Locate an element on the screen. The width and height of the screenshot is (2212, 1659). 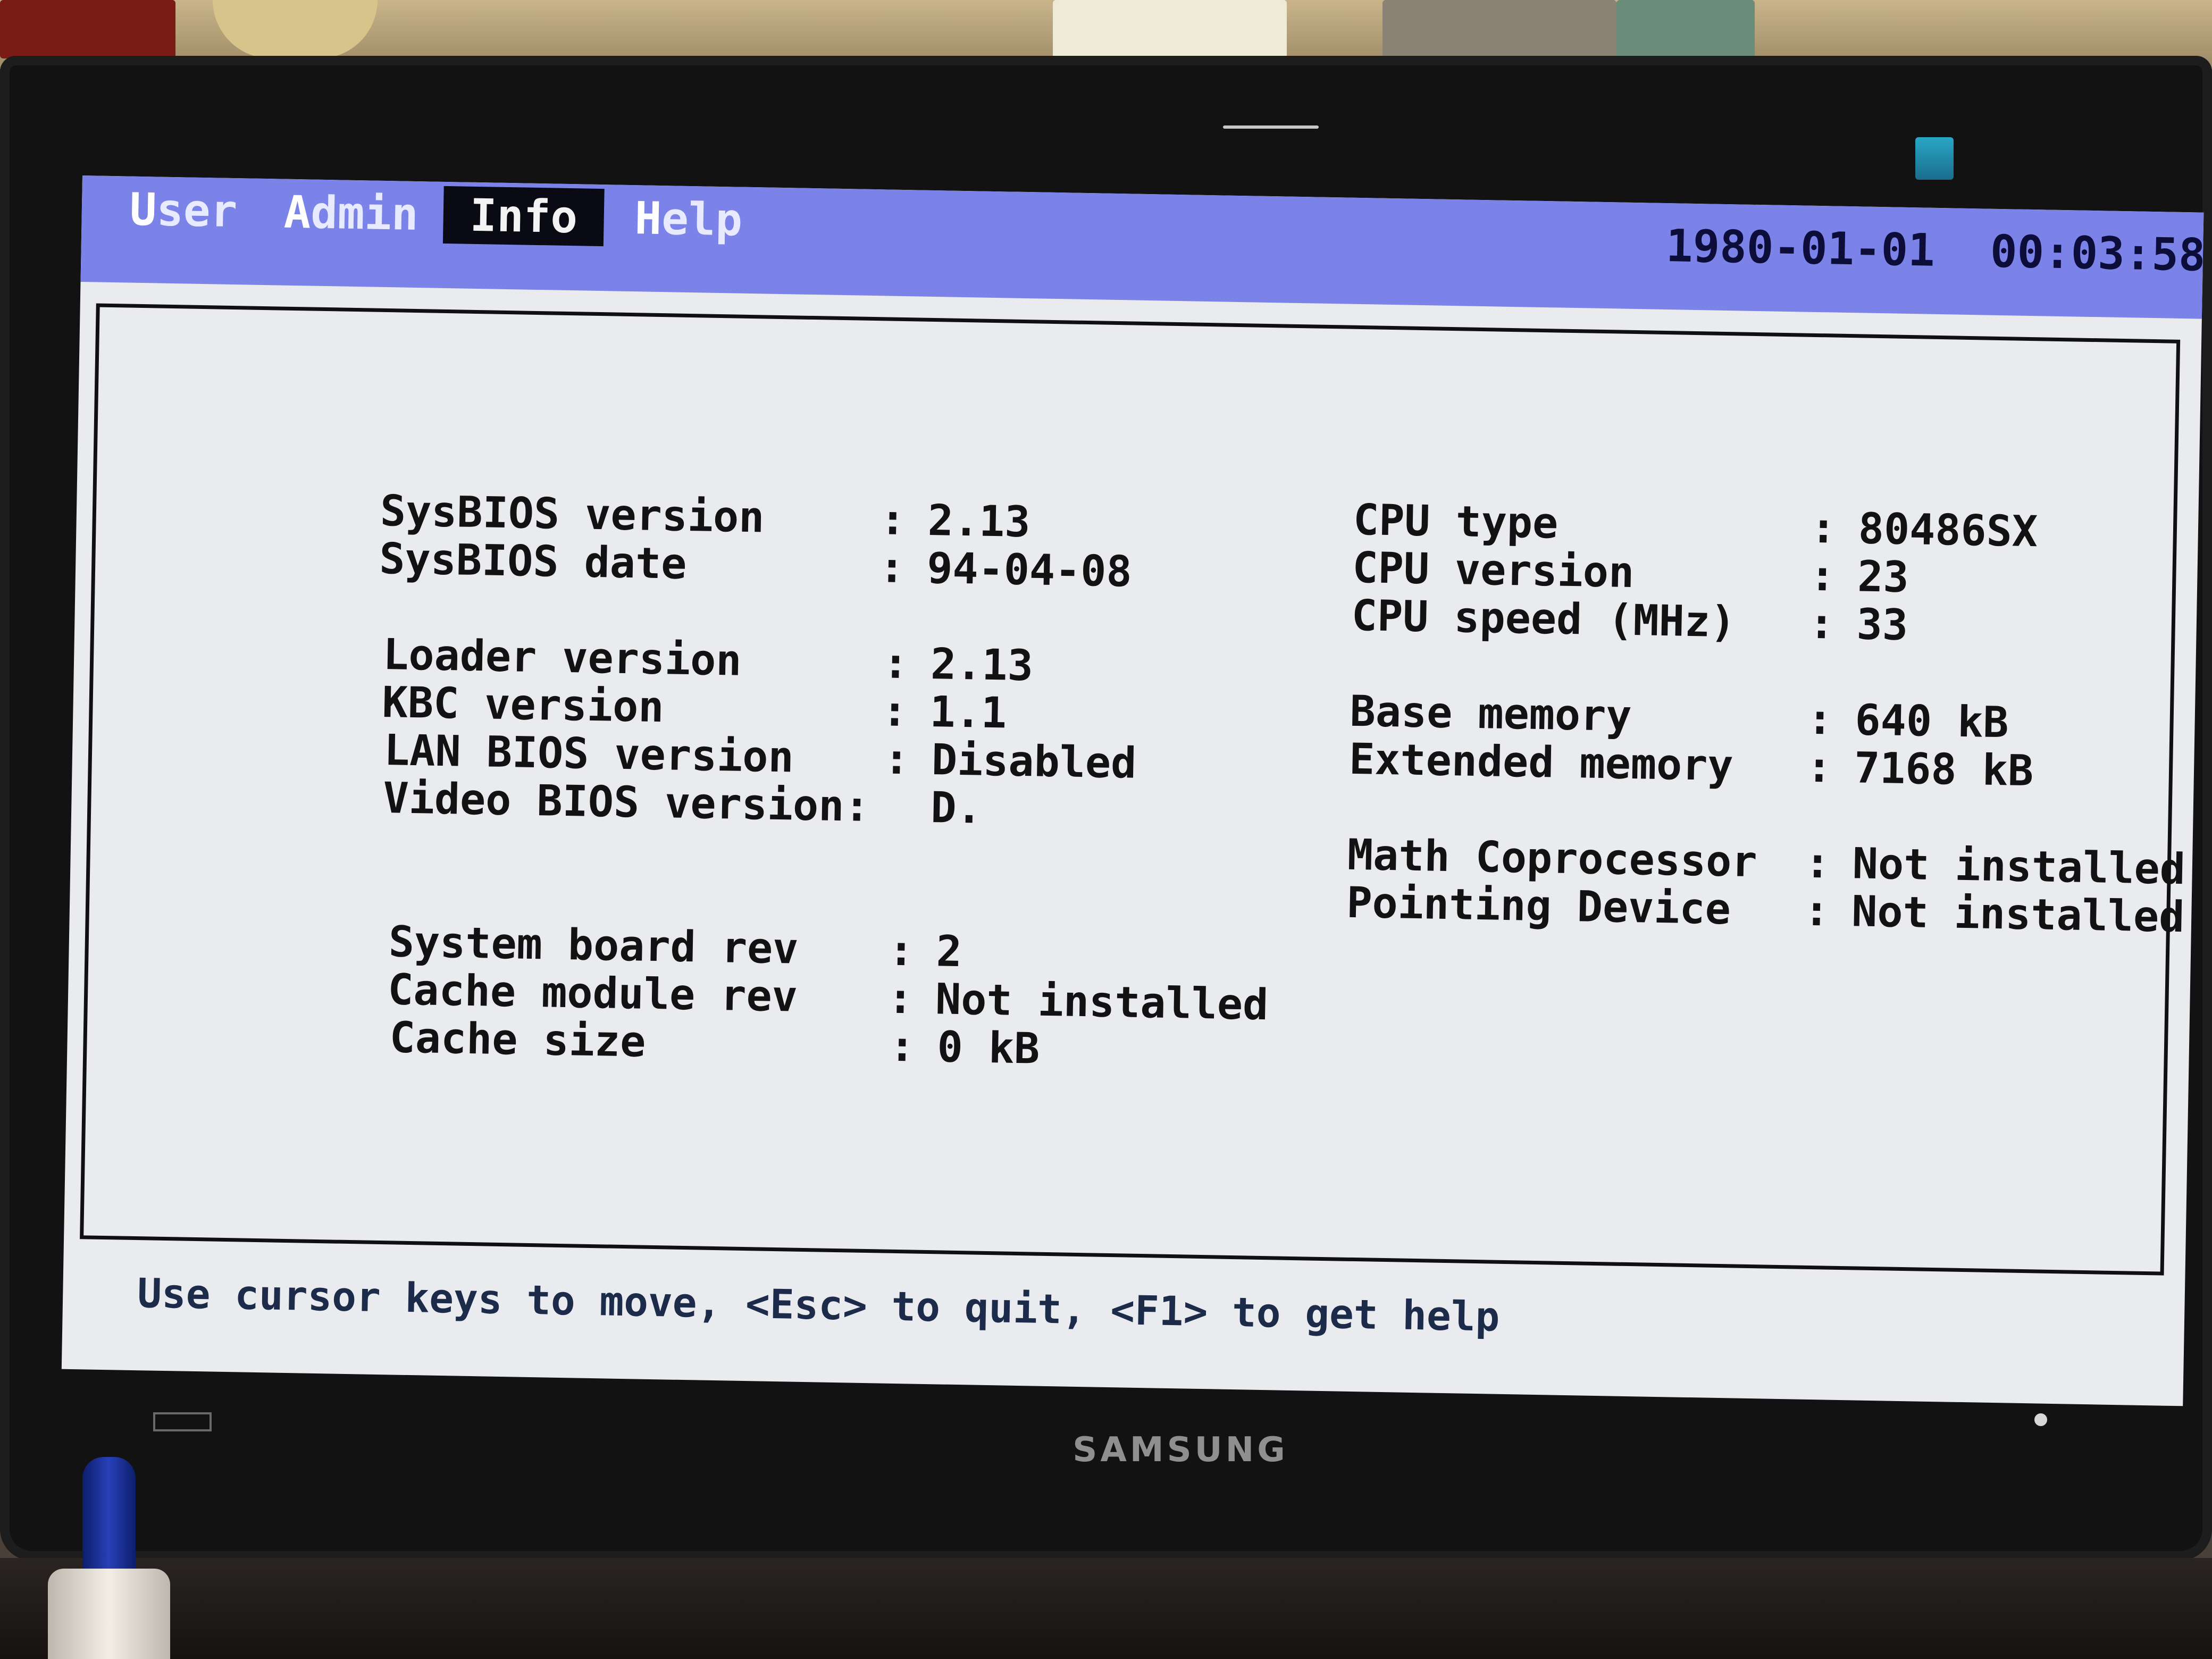
menu-item-label: dmin is located at coordinates (364, 213).